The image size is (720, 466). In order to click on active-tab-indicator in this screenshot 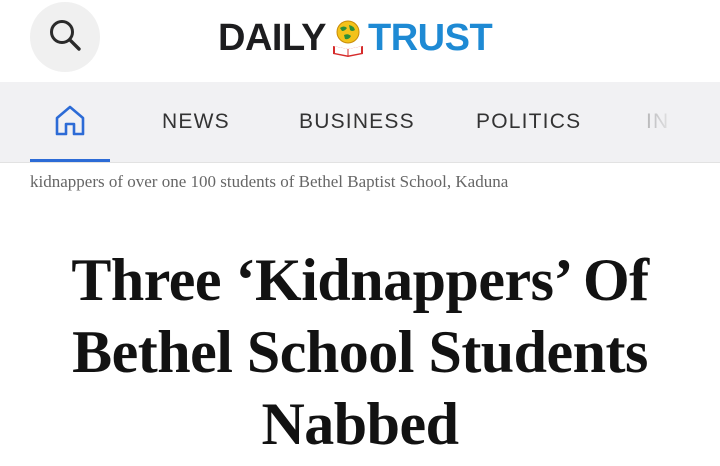, I will do `click(70, 160)`.